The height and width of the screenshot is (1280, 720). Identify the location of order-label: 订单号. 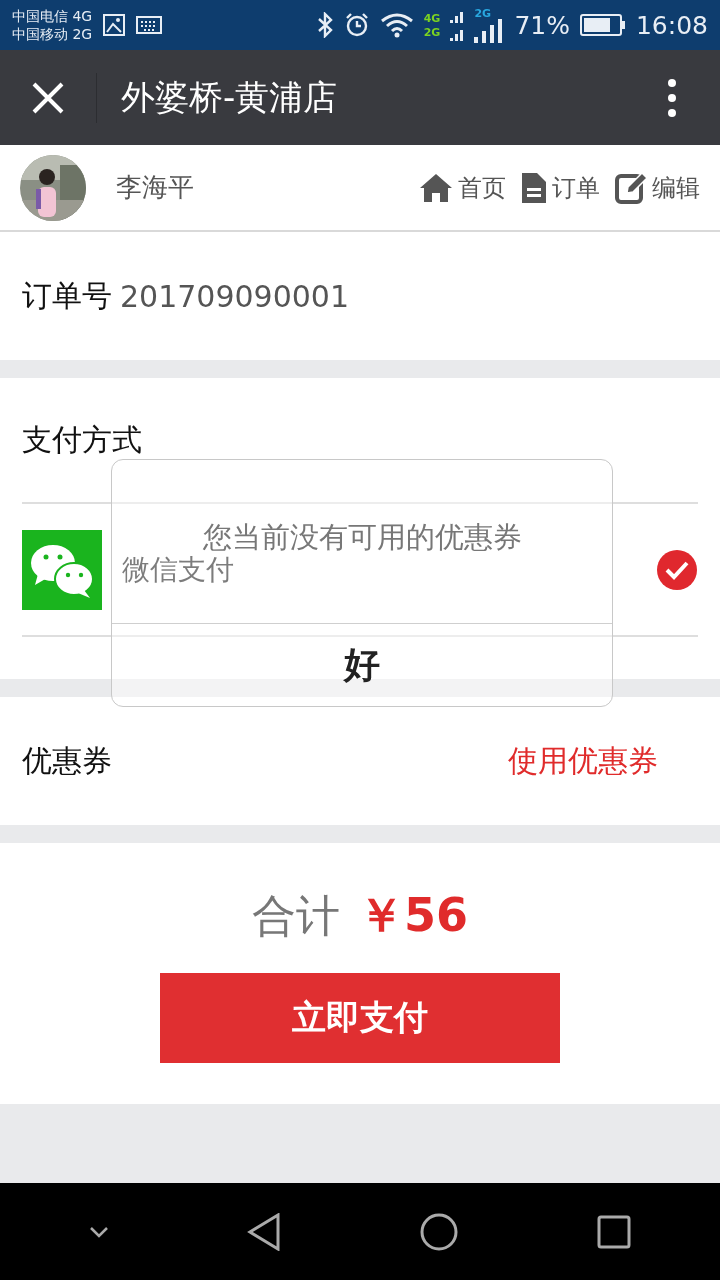
(67, 295).